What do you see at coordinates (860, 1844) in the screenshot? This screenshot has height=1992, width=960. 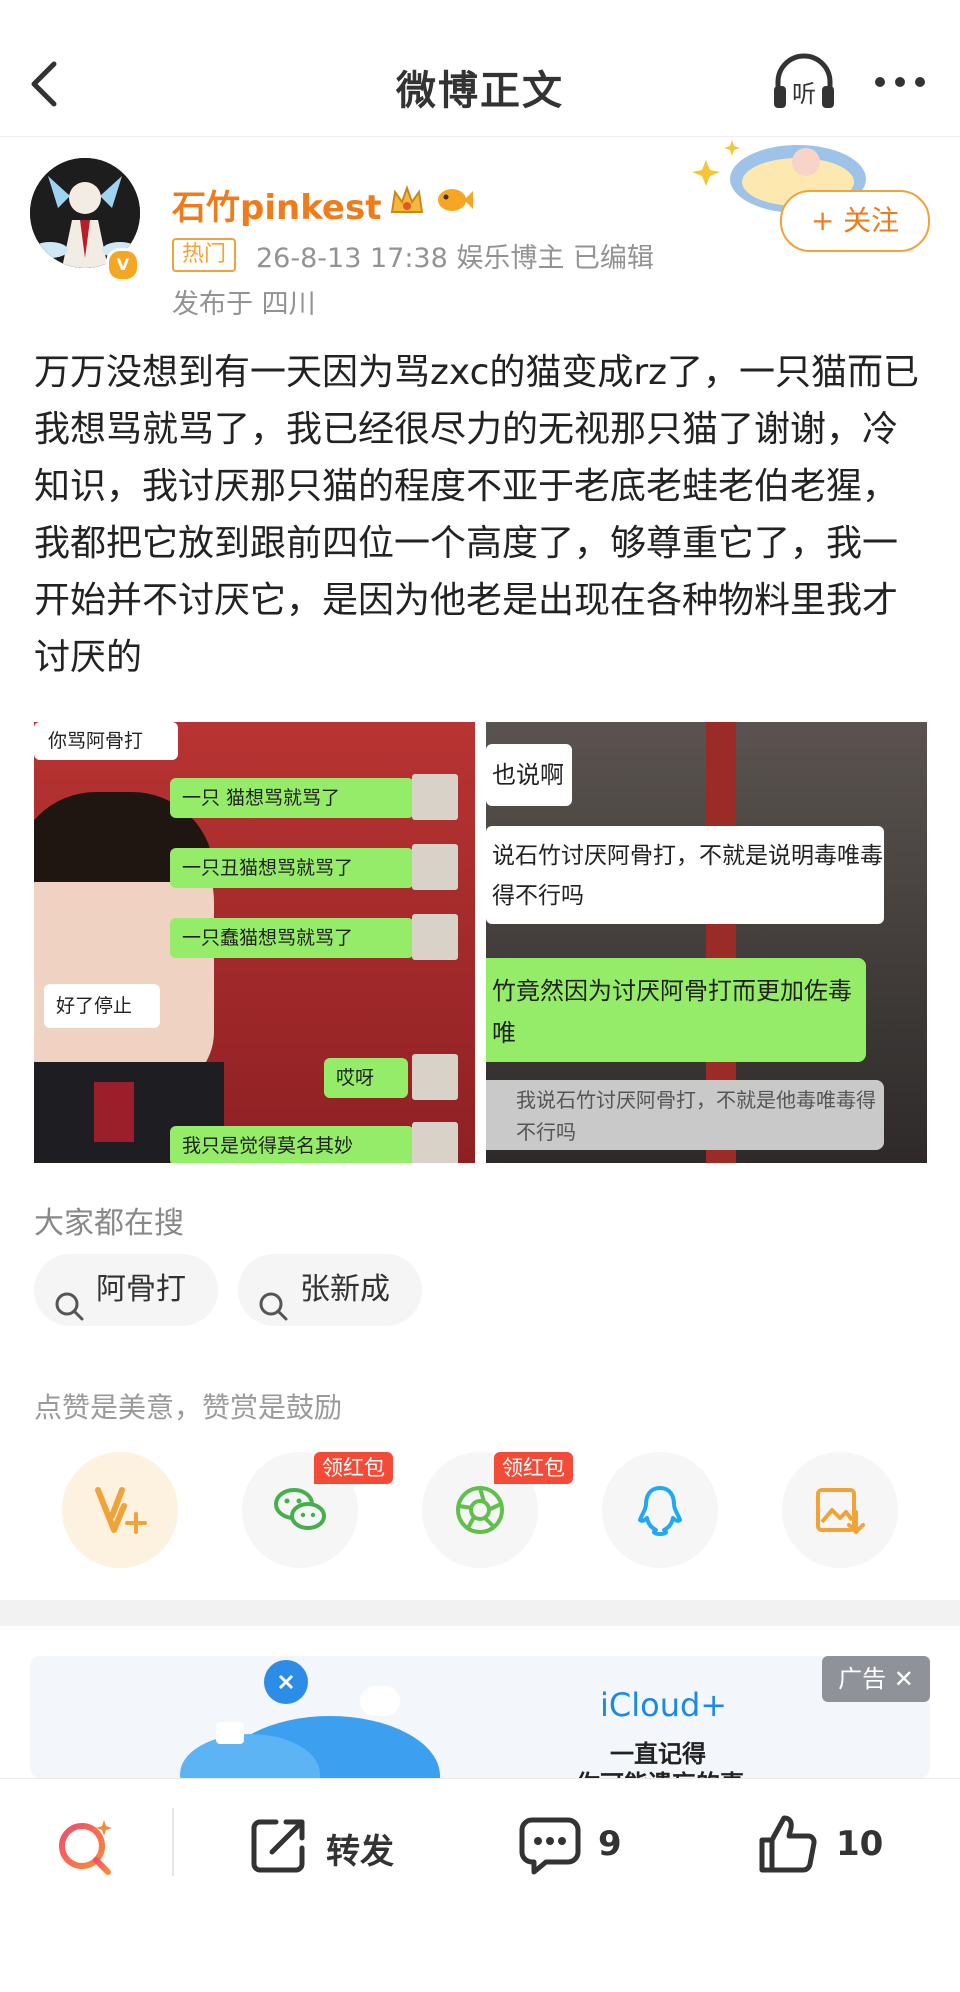 I see `like-count: 10` at bounding box center [860, 1844].